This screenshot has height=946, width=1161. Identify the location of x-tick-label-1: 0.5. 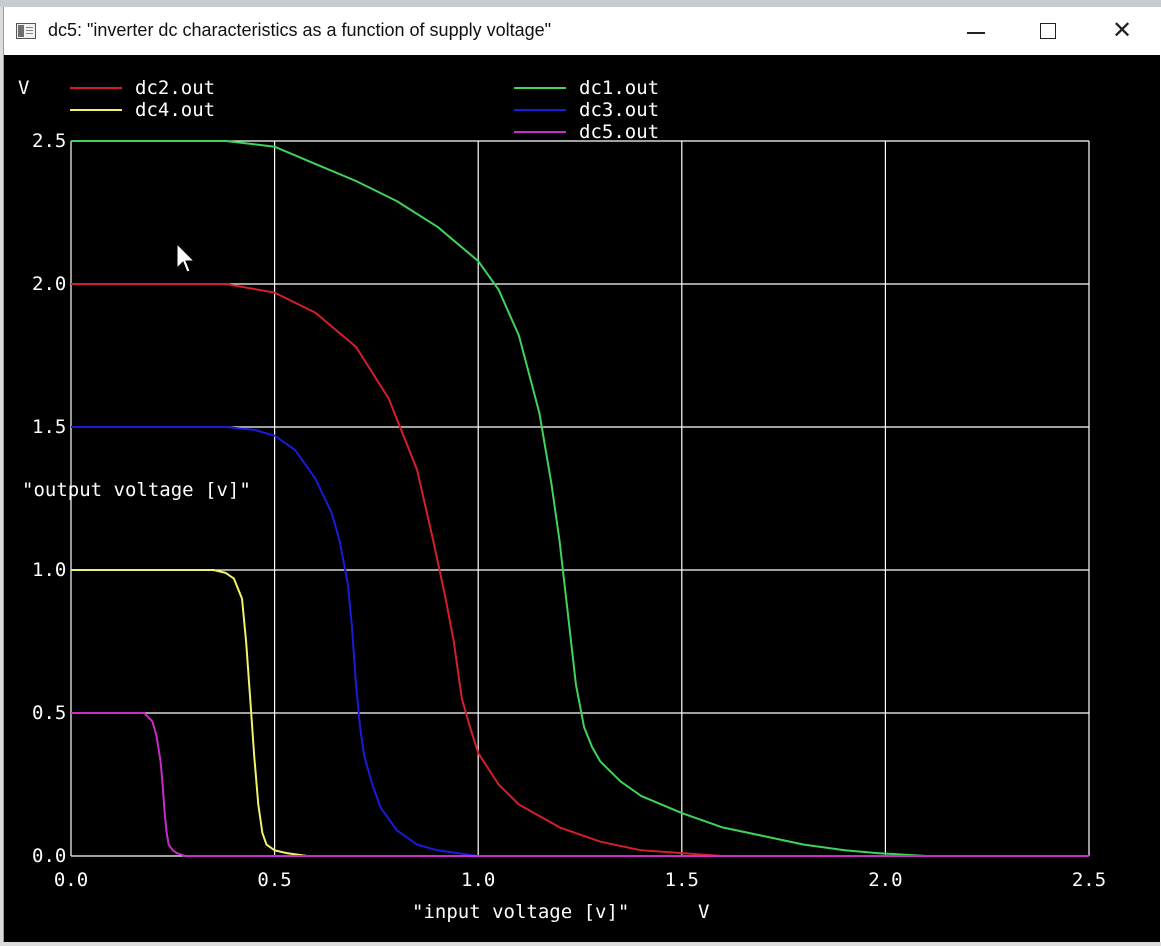
(274, 880).